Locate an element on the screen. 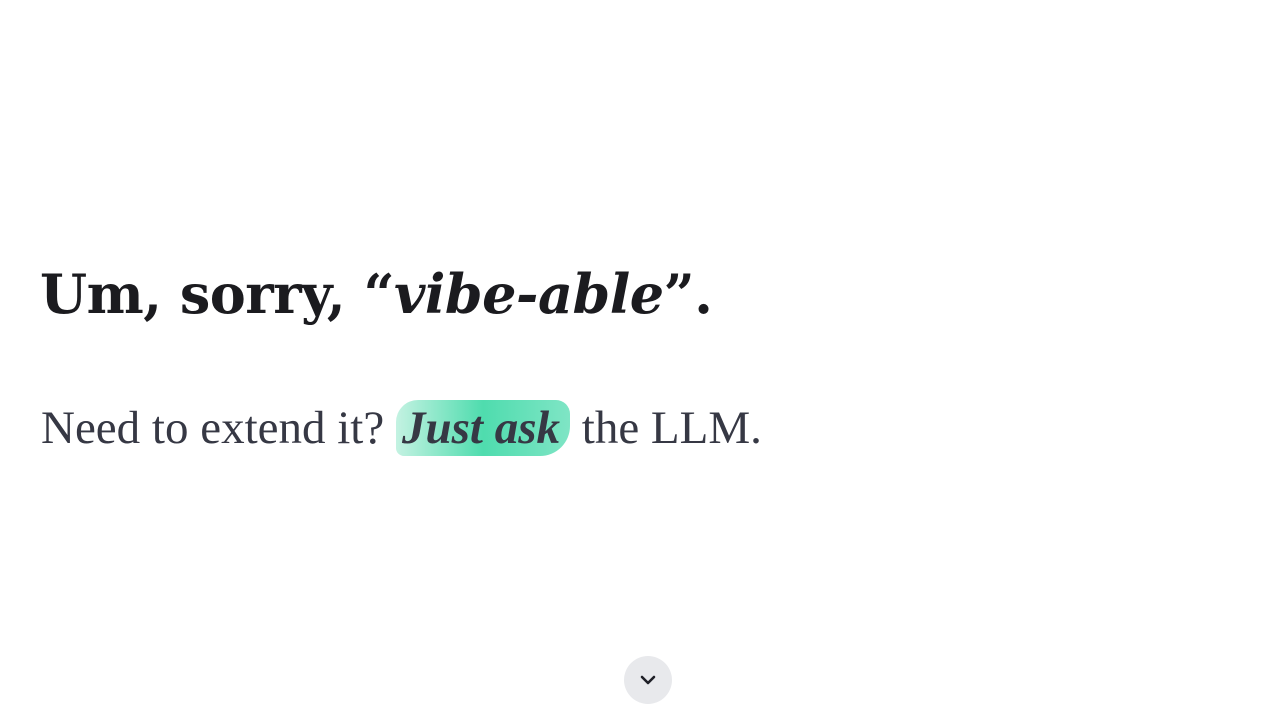  subline-before: Need to extend it? is located at coordinates (218, 428).